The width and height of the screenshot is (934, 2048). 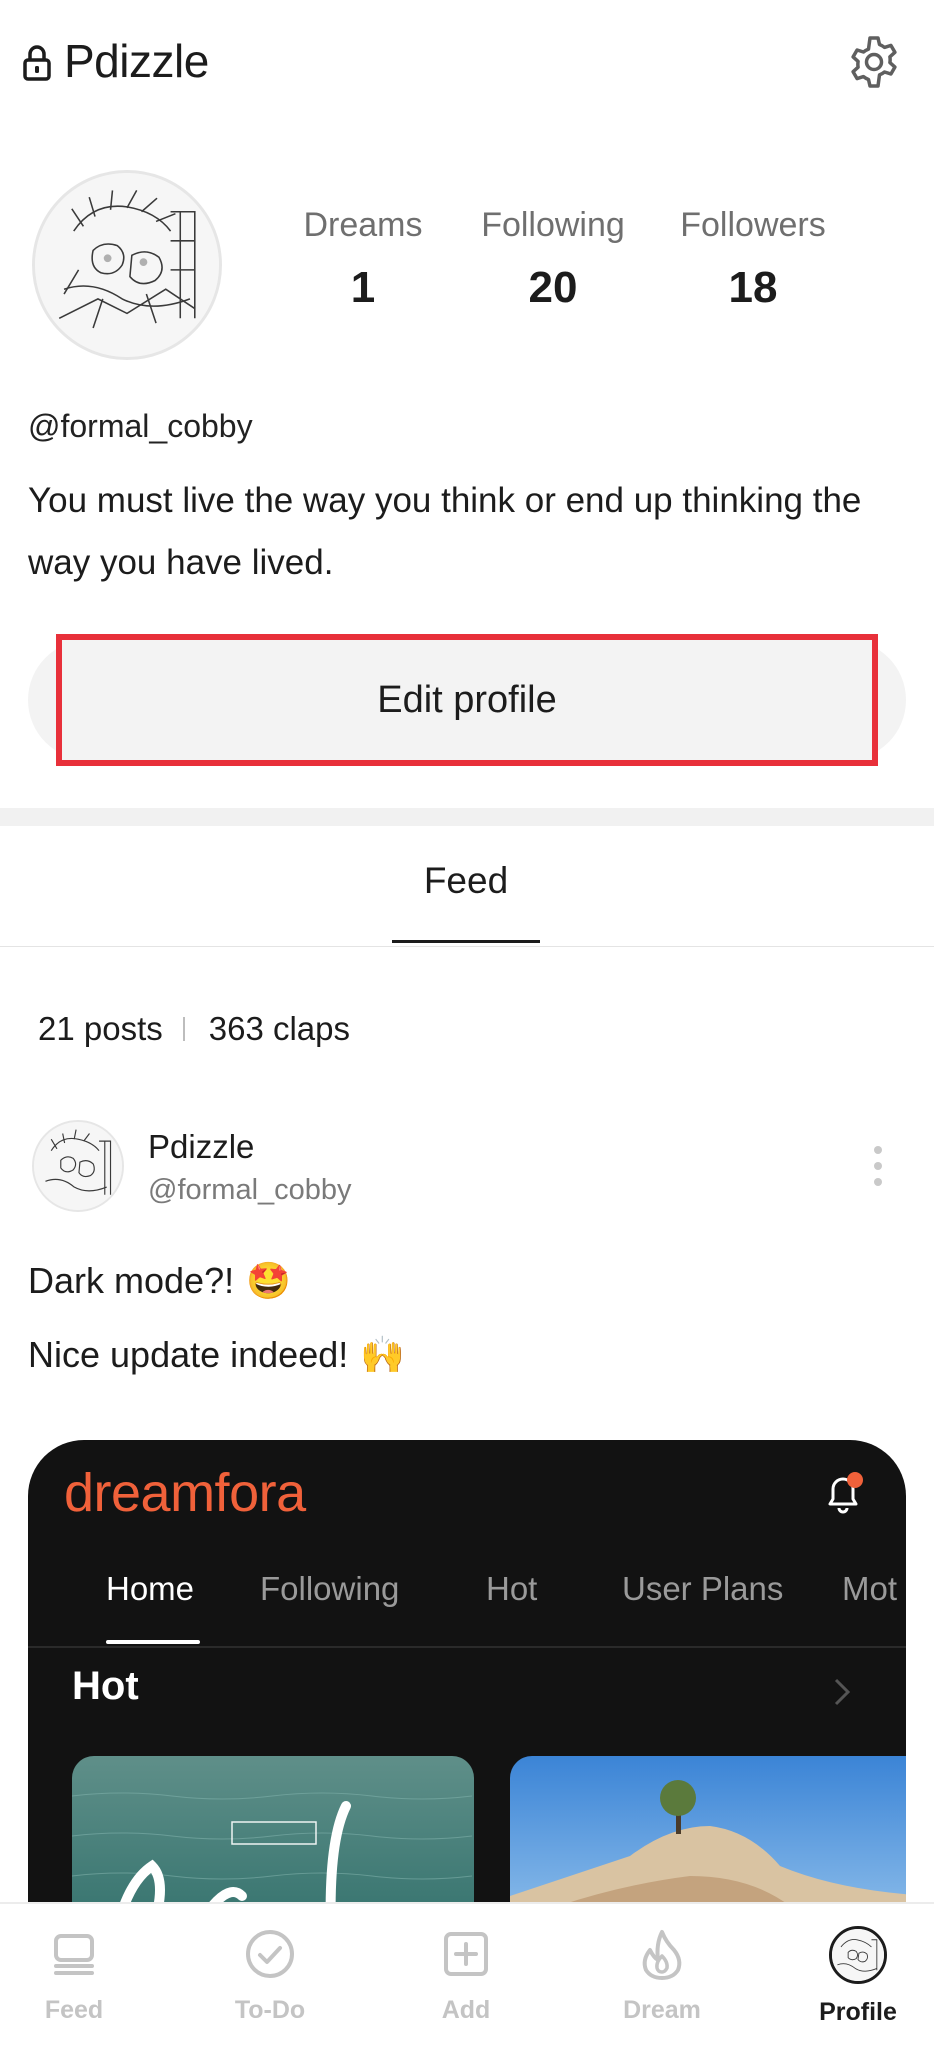 I want to click on nav-add: Add, so click(x=466, y=1975).